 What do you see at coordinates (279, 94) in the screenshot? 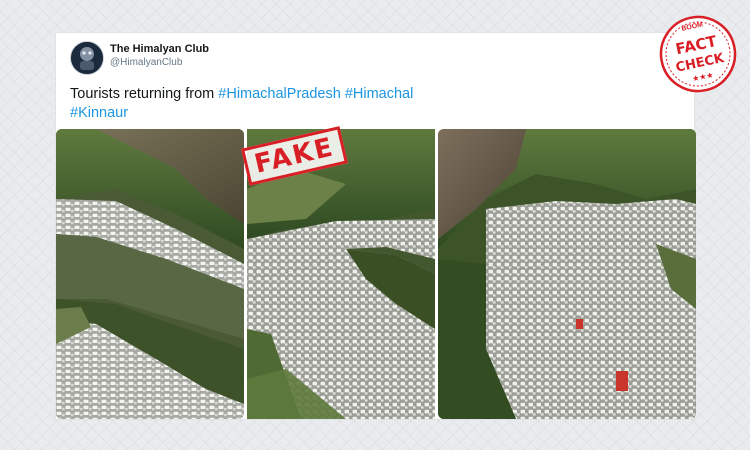
I see `hashtag-himachalpradesh: #HimachalPradesh` at bounding box center [279, 94].